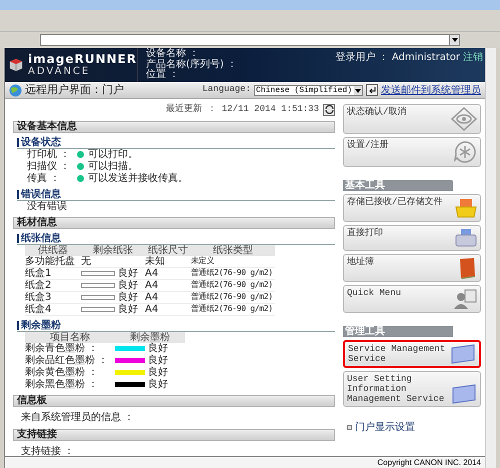 The height and width of the screenshot is (468, 500). Describe the element at coordinates (163, 75) in the screenshot. I see `device-field-label: 位置 ：` at that location.